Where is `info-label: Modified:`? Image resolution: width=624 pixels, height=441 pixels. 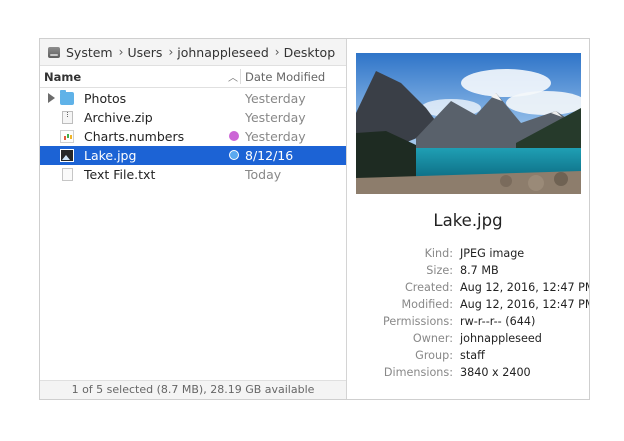 info-label: Modified: is located at coordinates (427, 304).